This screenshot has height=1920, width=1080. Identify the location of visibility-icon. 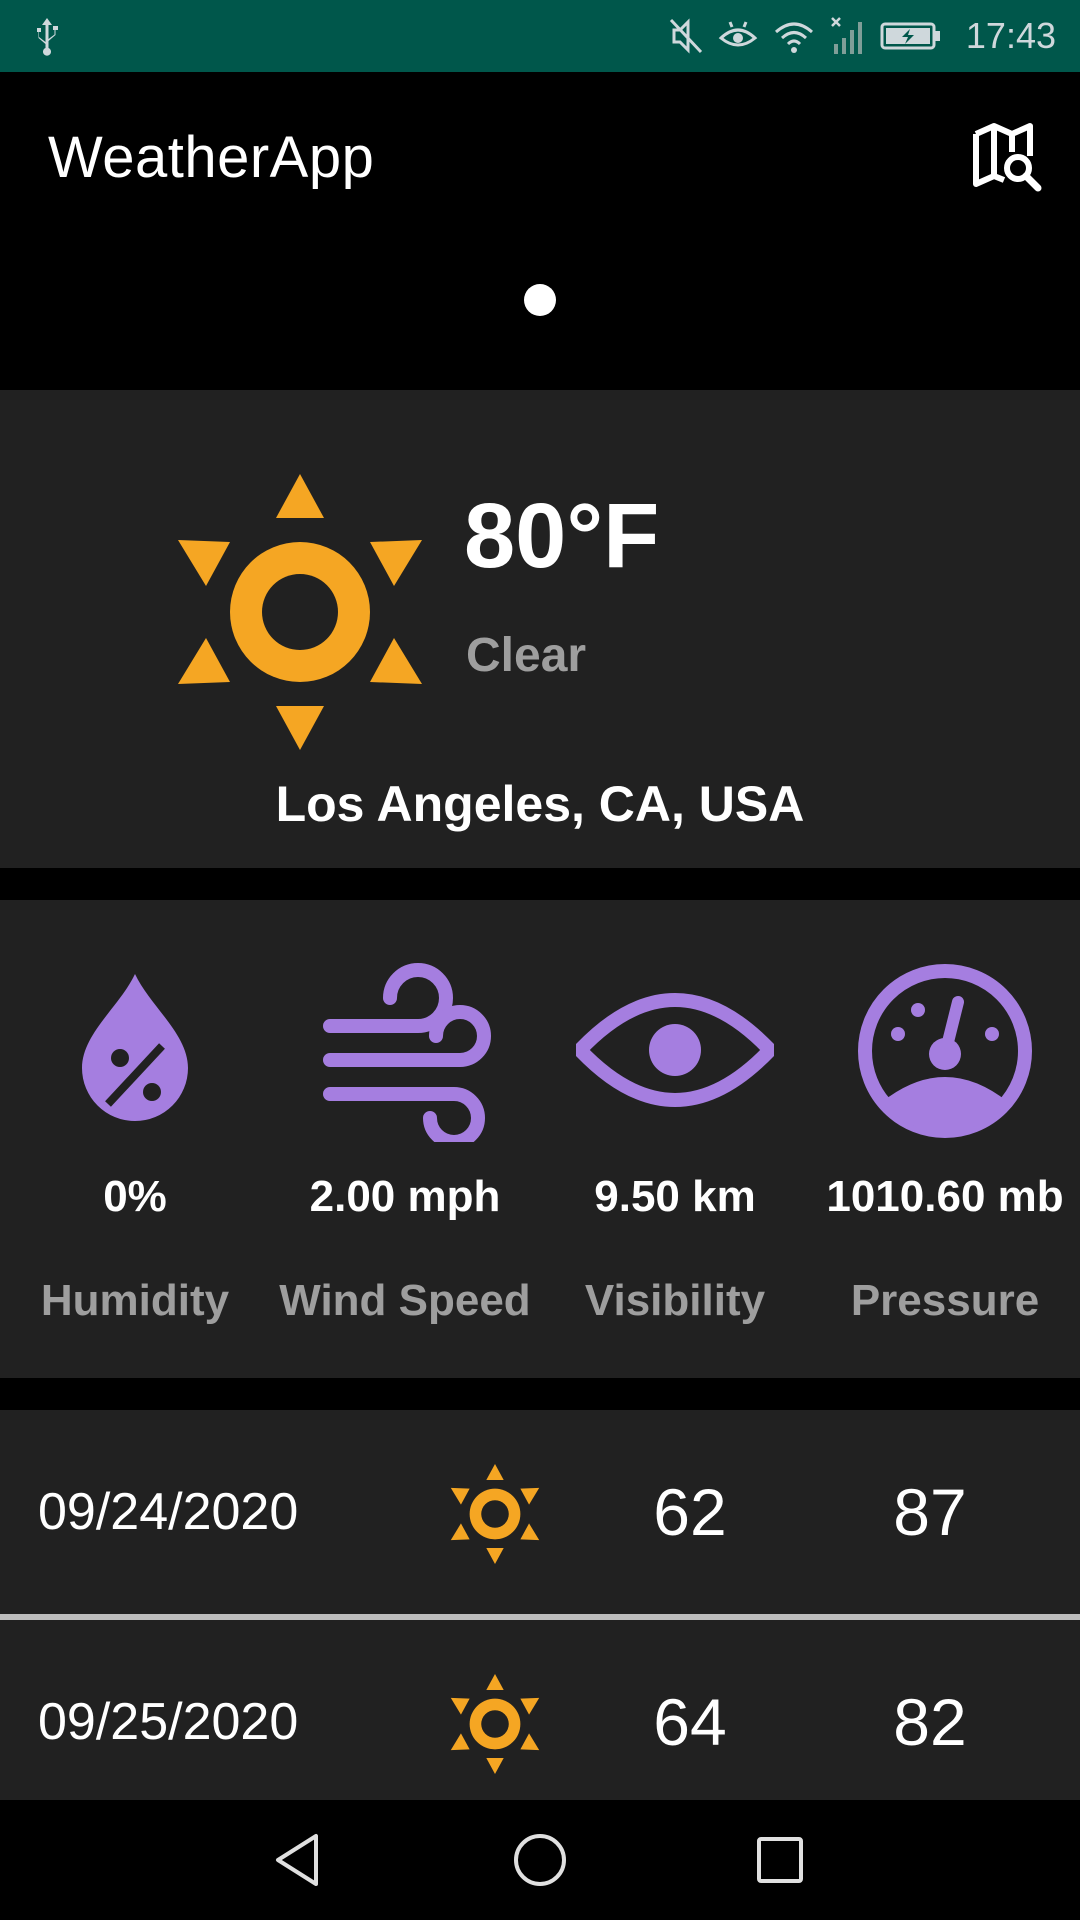
(675, 1050).